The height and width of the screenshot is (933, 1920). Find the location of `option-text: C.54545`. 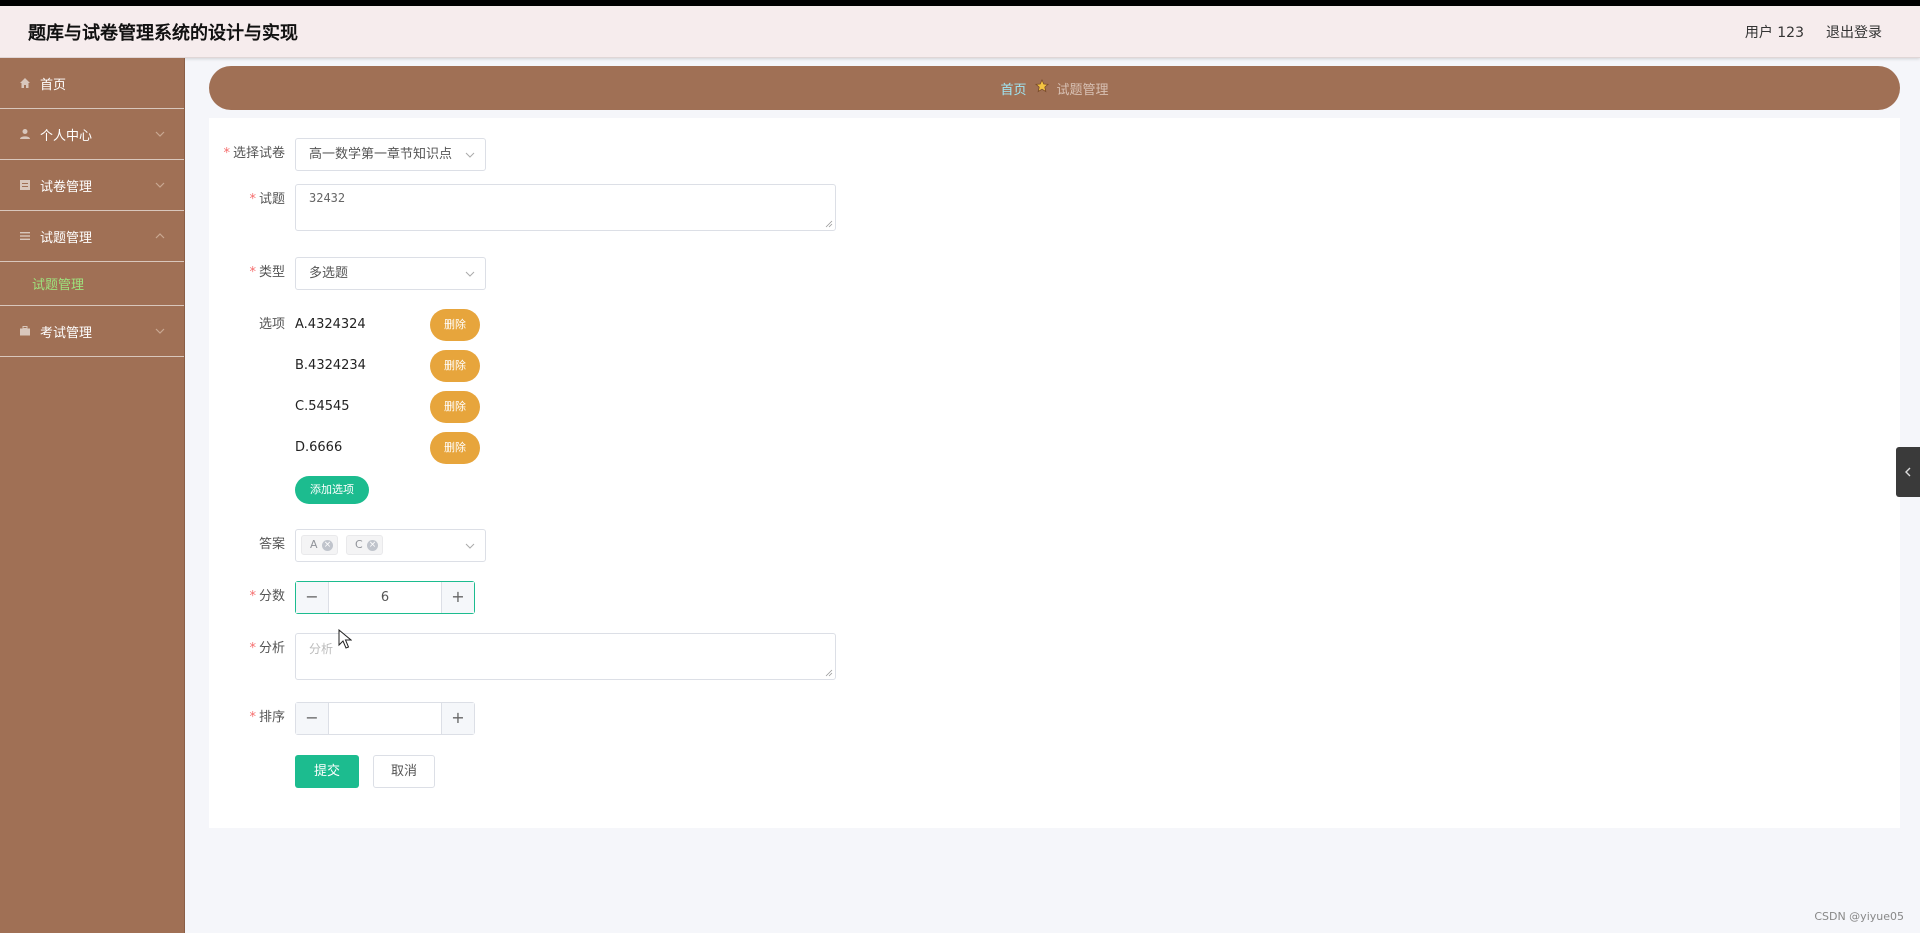

option-text: C.54545 is located at coordinates (322, 406).